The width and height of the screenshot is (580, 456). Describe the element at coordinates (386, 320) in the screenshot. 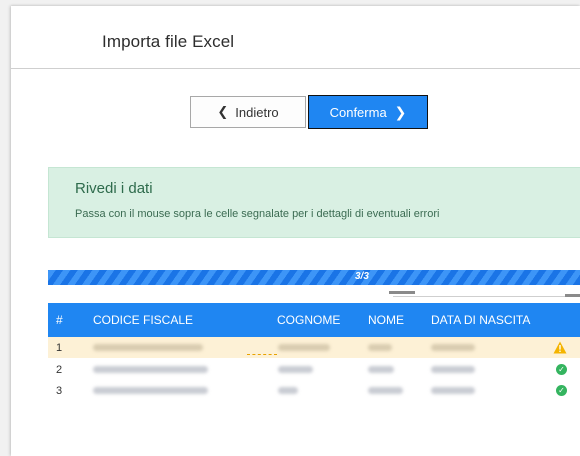

I see `column-header-nome: NOME` at that location.